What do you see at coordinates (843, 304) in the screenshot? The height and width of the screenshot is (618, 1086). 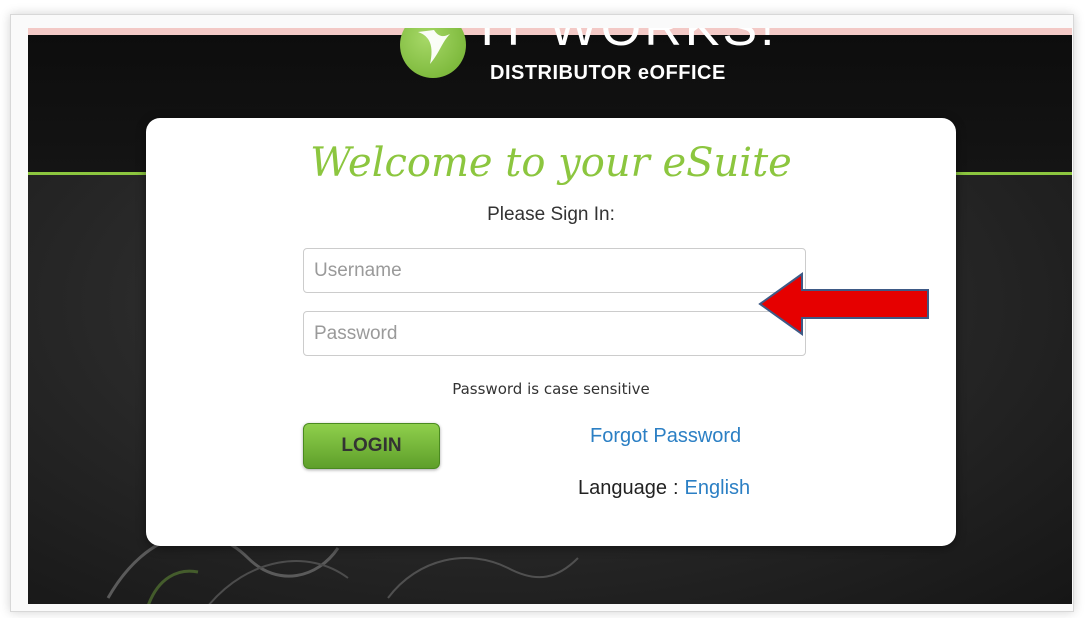 I see `red-arrow-icon` at bounding box center [843, 304].